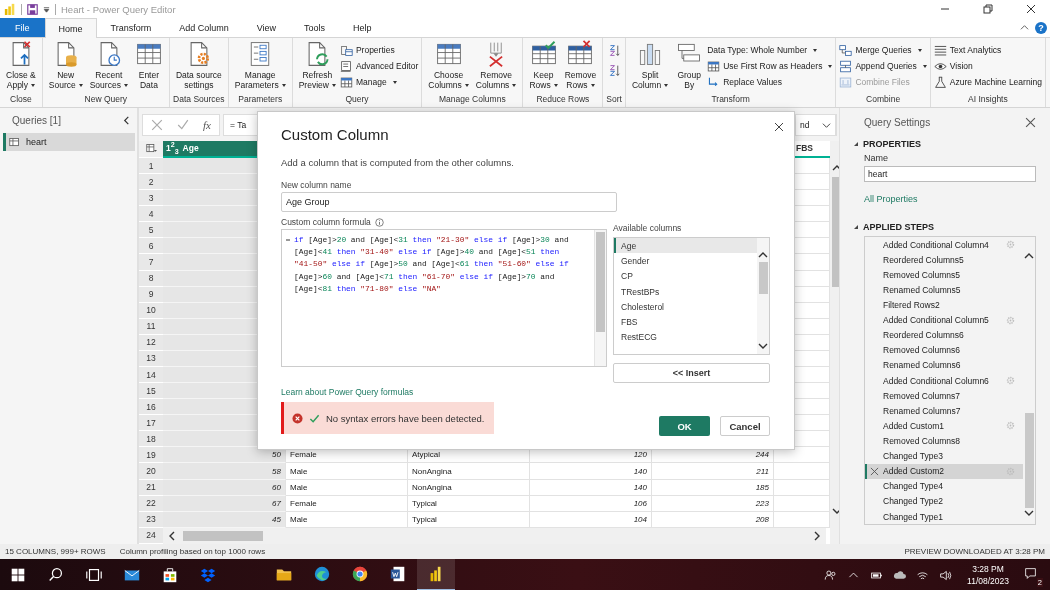 This screenshot has height=590, width=1050. Describe the element at coordinates (685, 337) in the screenshot. I see `column-list-item: RestECG` at that location.